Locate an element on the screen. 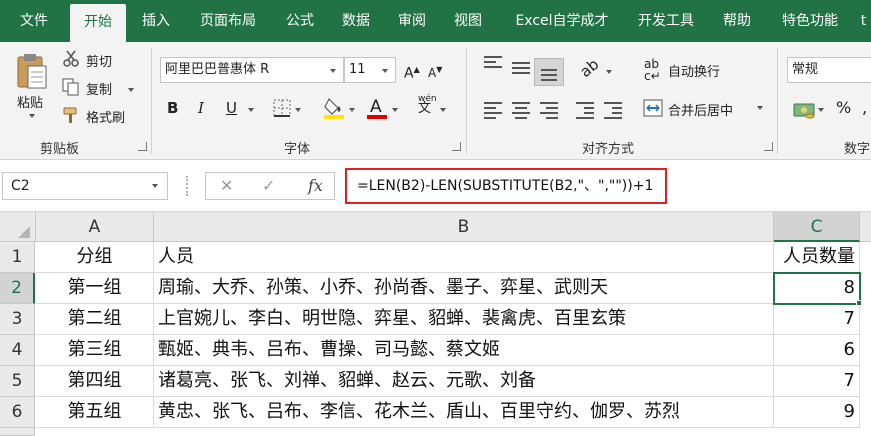  cut-button: 剪切 is located at coordinates (99, 60).